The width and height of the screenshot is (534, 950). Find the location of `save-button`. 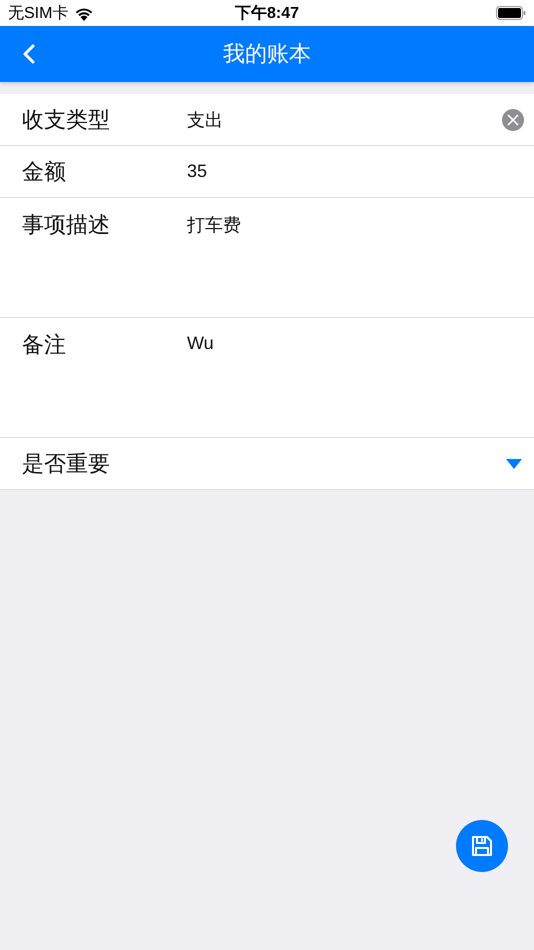

save-button is located at coordinates (482, 846).